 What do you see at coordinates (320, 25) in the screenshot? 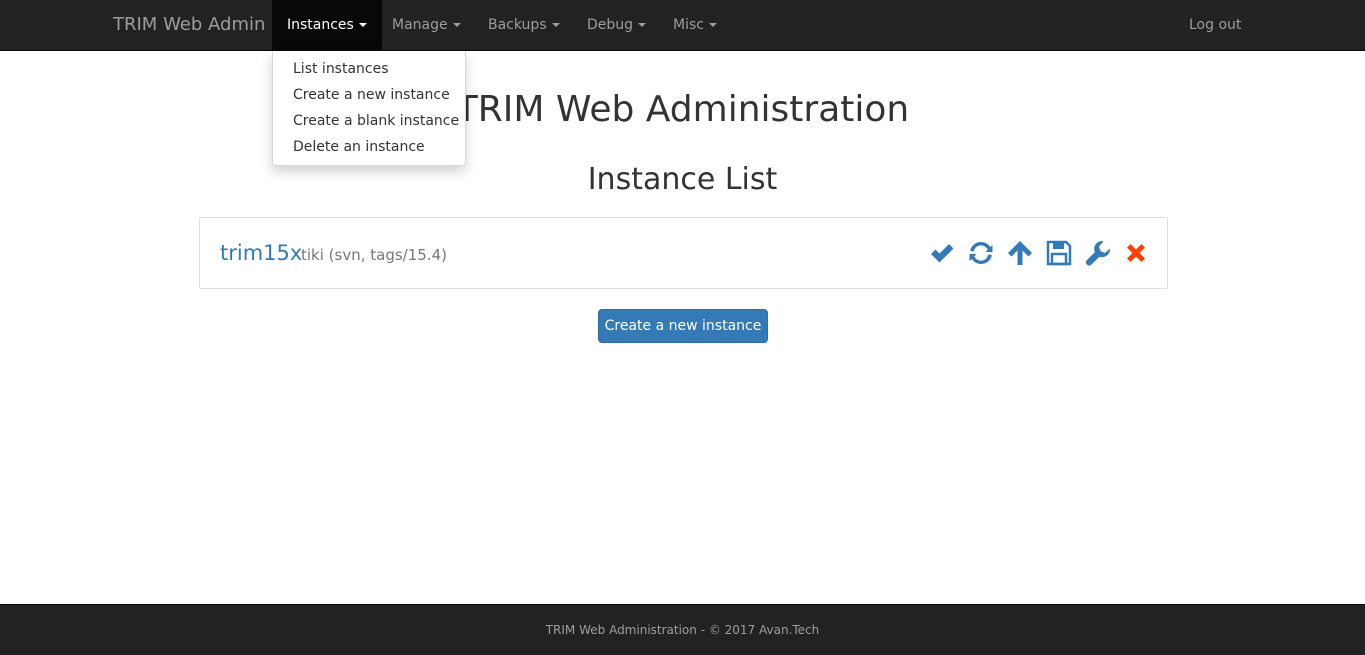
I see `nav-menu-instances-label: Instances` at bounding box center [320, 25].